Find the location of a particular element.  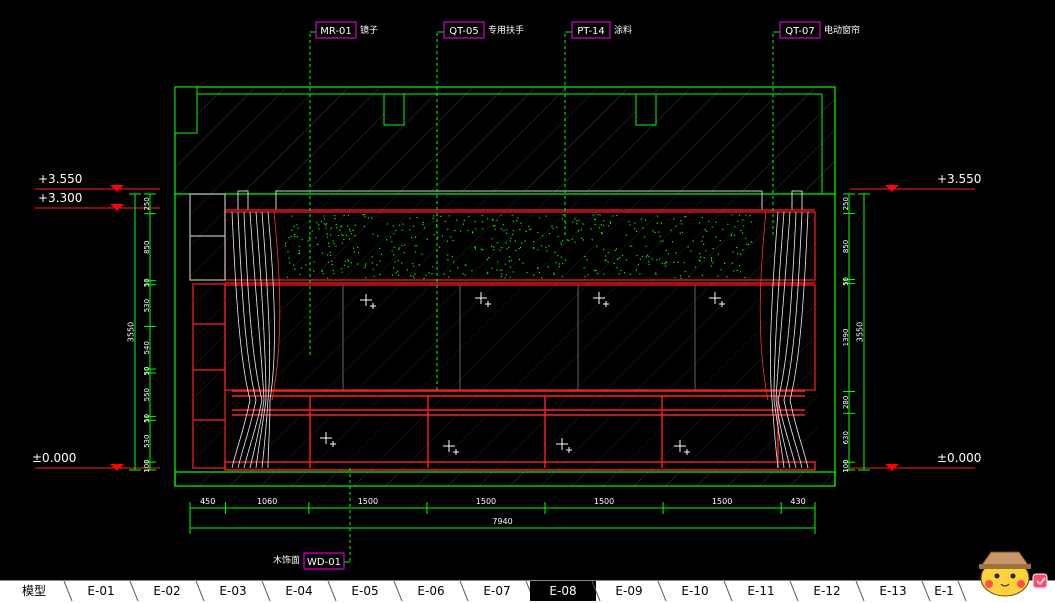

callout-code: PT-14 is located at coordinates (591, 31).